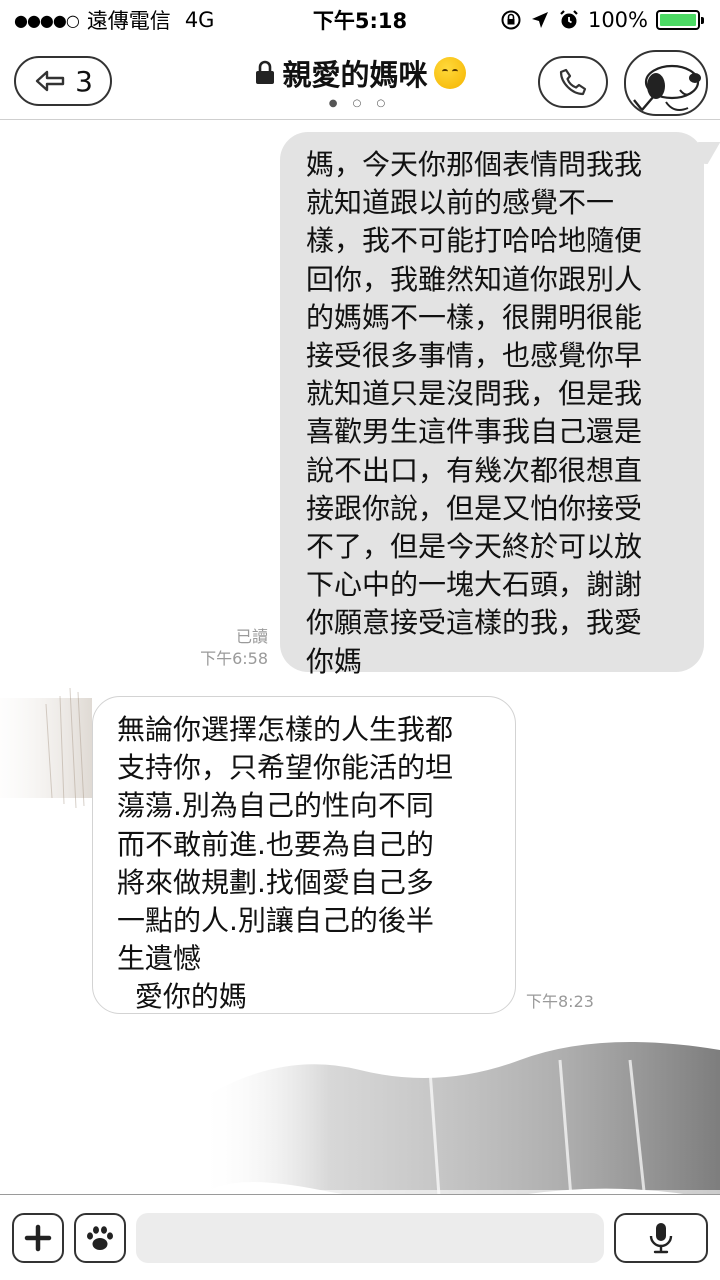 Image resolution: width=720 pixels, height=1280 pixels. What do you see at coordinates (539, 20) in the screenshot?
I see `location-arrow-icon` at bounding box center [539, 20].